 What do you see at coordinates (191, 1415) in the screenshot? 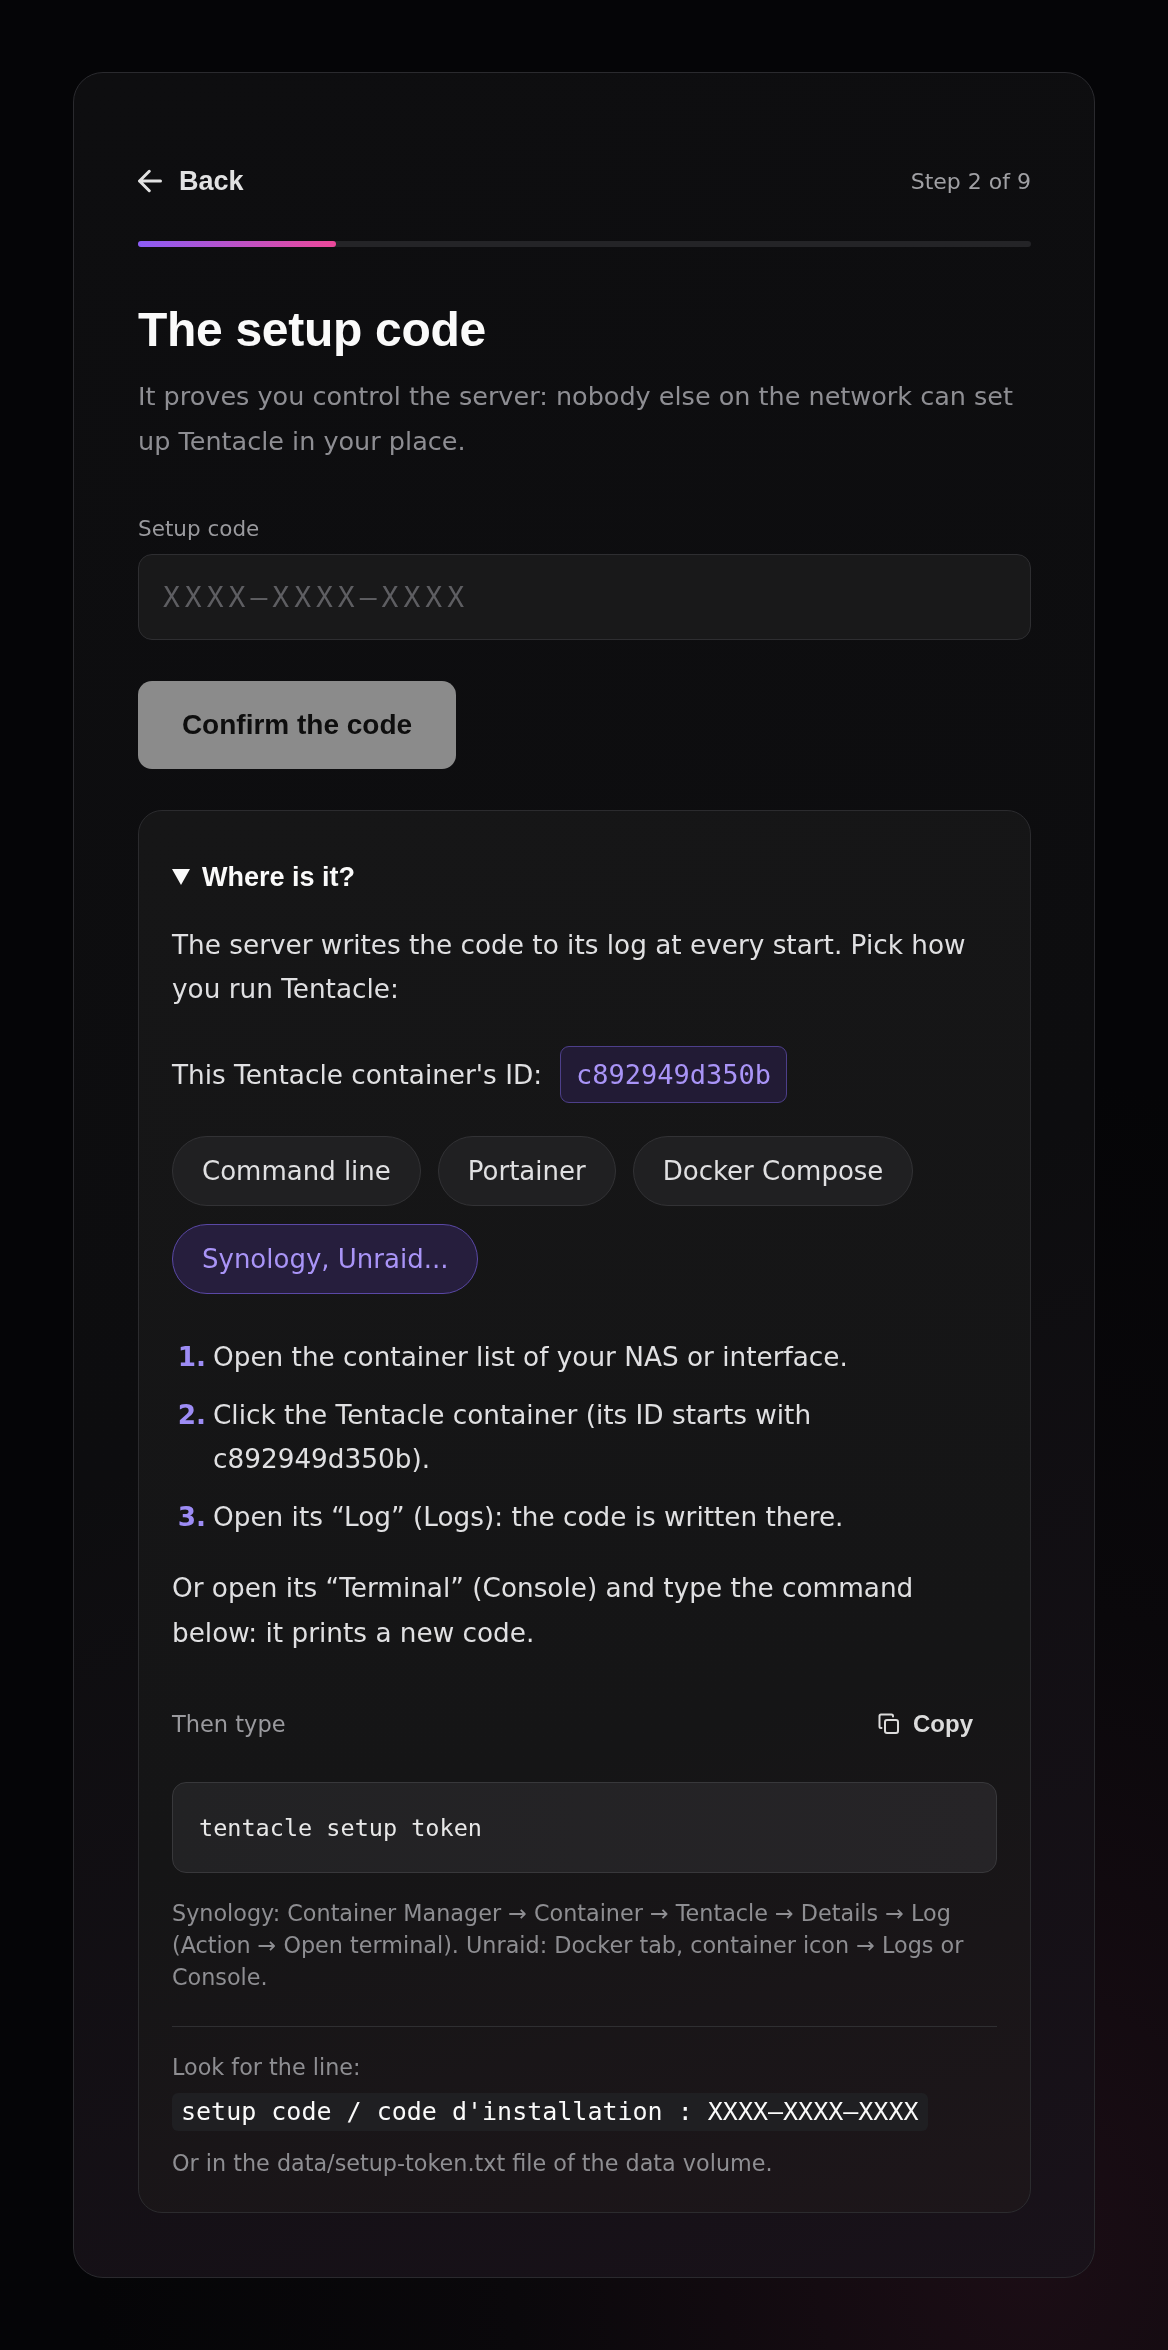
I see `step-number: 2.` at bounding box center [191, 1415].